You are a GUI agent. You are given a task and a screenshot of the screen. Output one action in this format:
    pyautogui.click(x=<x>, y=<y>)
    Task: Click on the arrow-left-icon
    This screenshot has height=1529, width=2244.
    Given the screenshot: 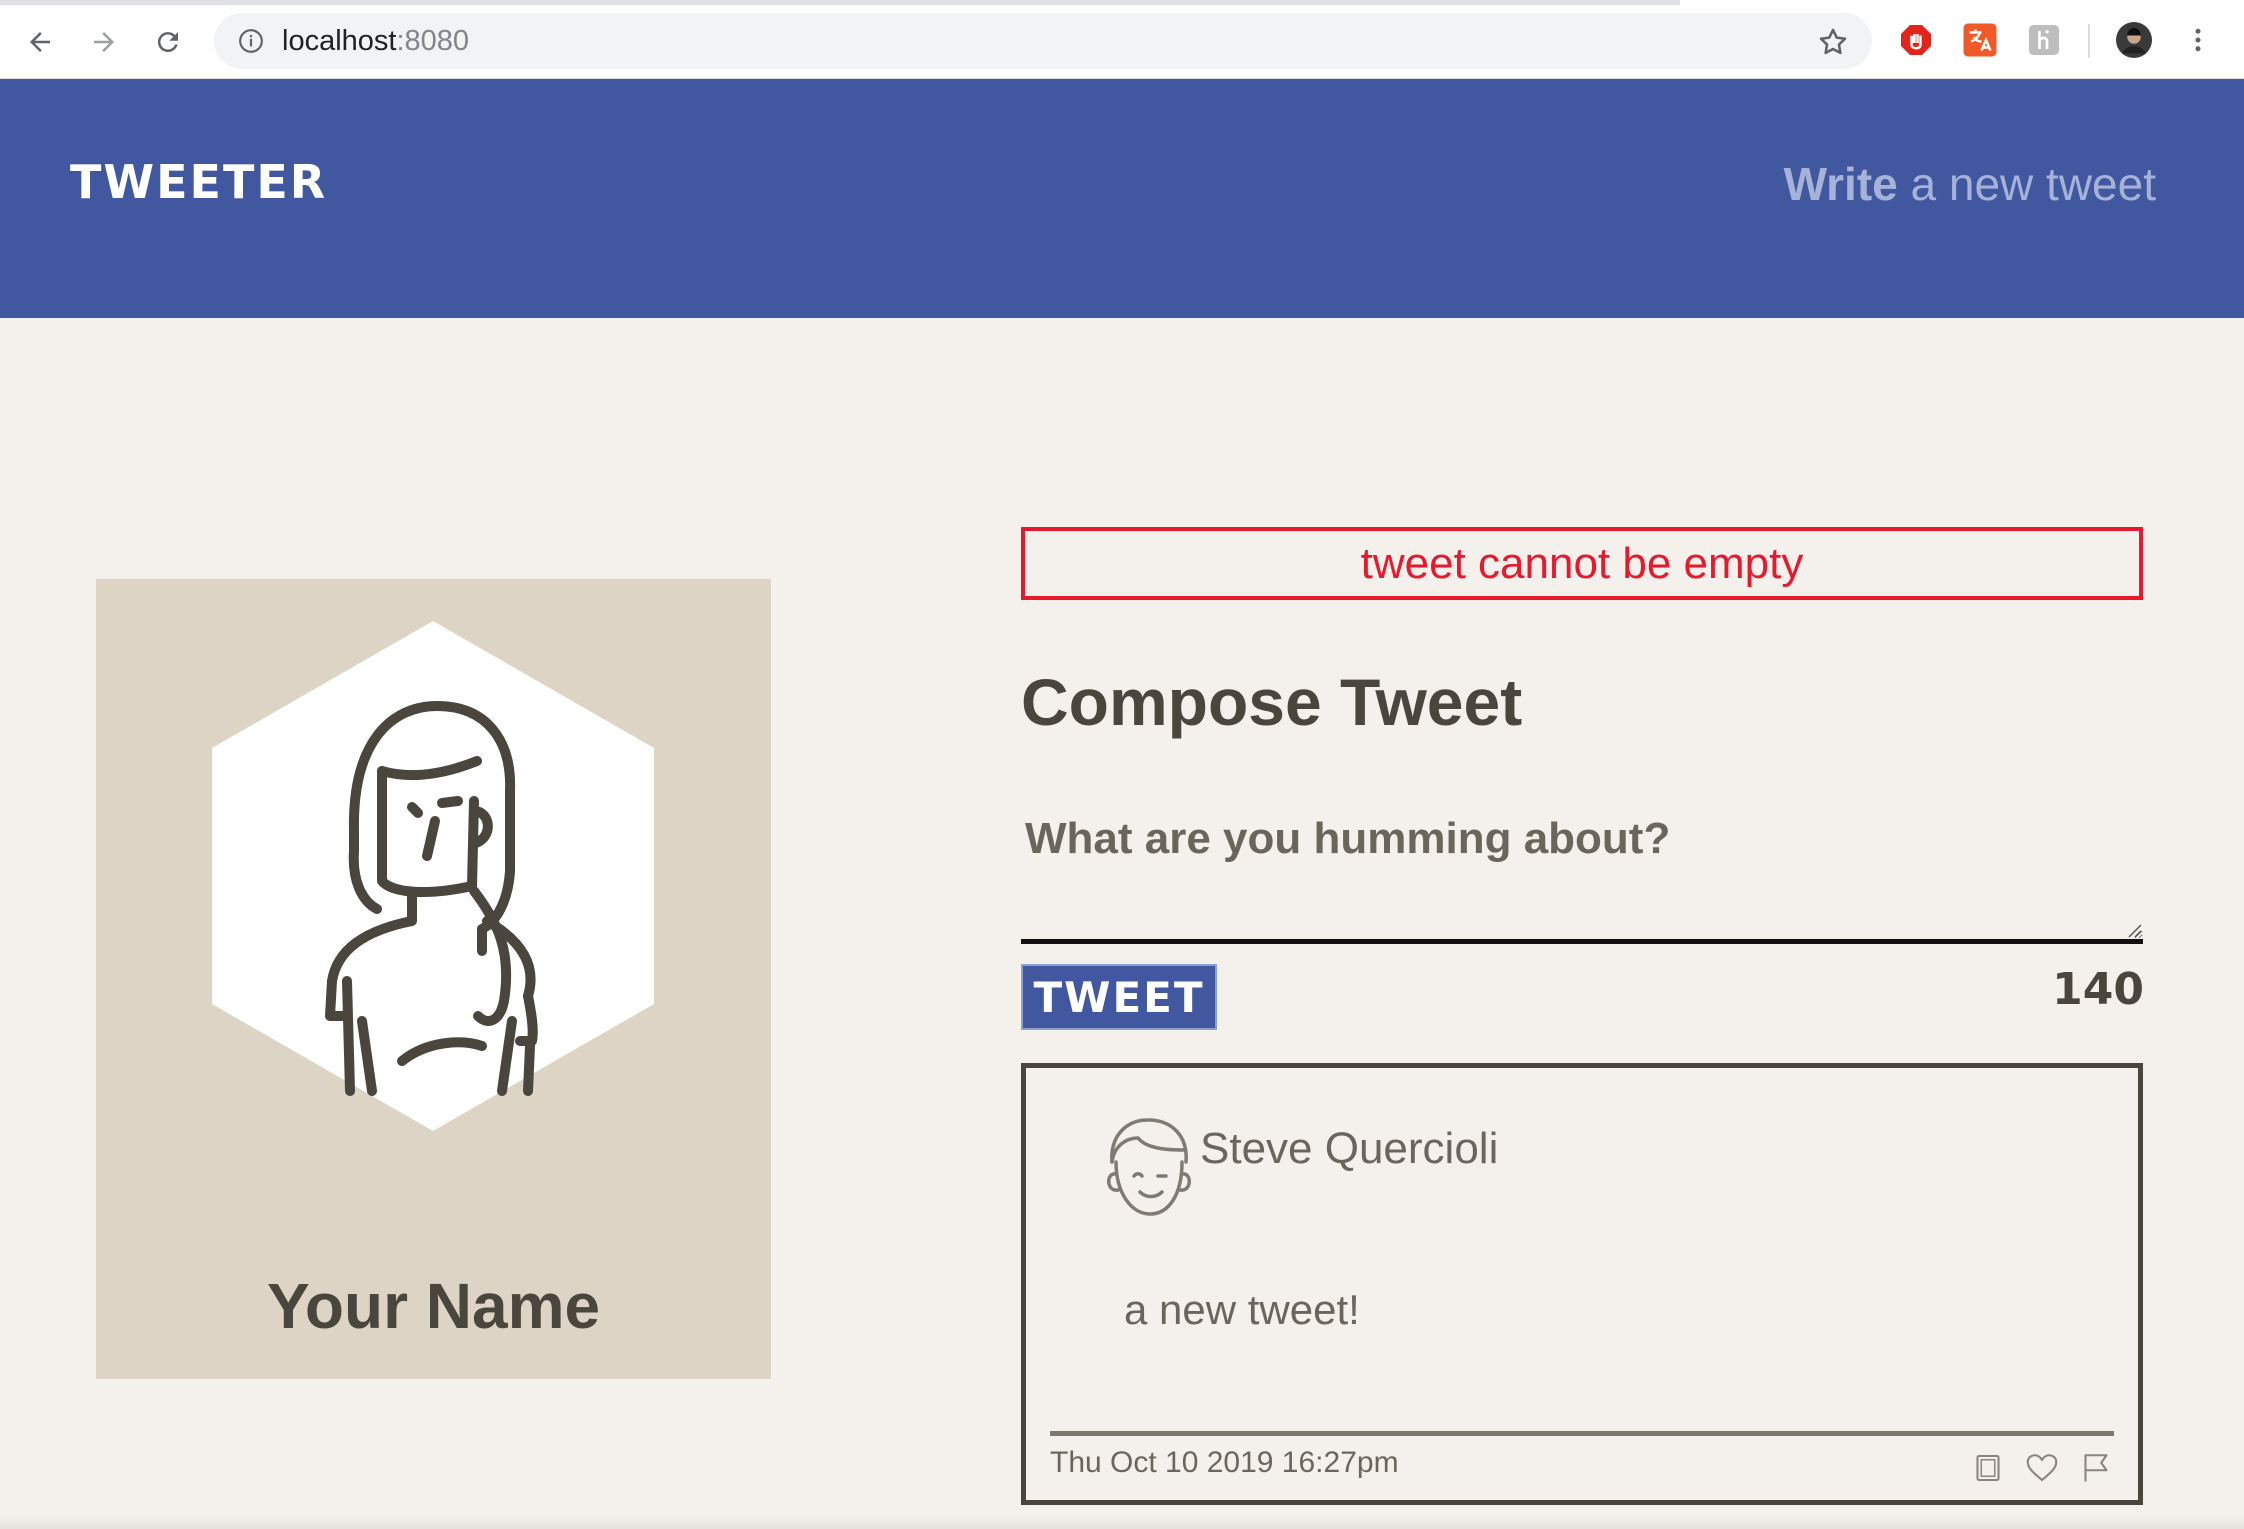 What is the action you would take?
    pyautogui.click(x=40, y=42)
    